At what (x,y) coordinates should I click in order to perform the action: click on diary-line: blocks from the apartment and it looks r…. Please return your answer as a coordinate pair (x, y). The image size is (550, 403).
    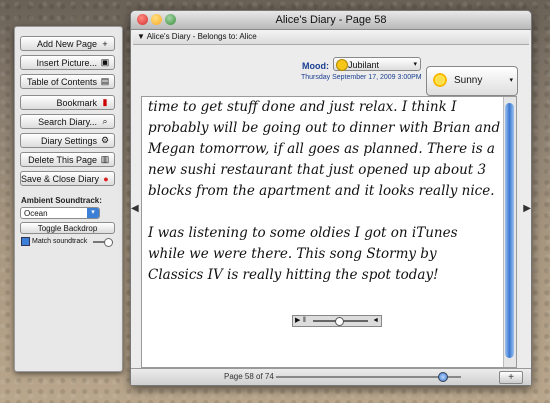
    Looking at the image, I should click on (321, 191).